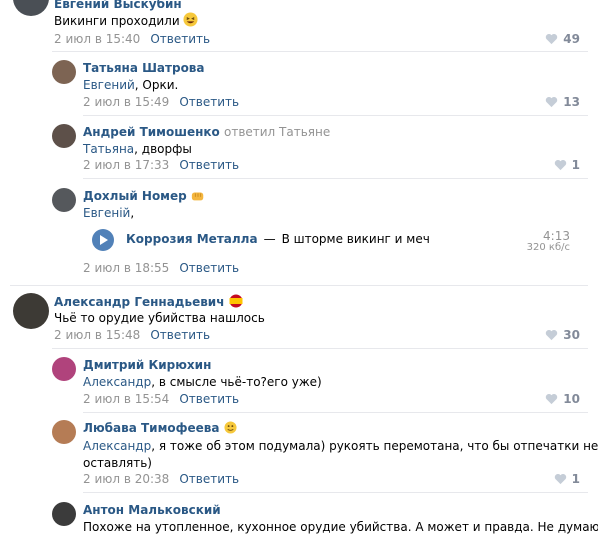  I want to click on audio-track-title: Коррозия Металла — В шторме викинг и меч, so click(278, 239).